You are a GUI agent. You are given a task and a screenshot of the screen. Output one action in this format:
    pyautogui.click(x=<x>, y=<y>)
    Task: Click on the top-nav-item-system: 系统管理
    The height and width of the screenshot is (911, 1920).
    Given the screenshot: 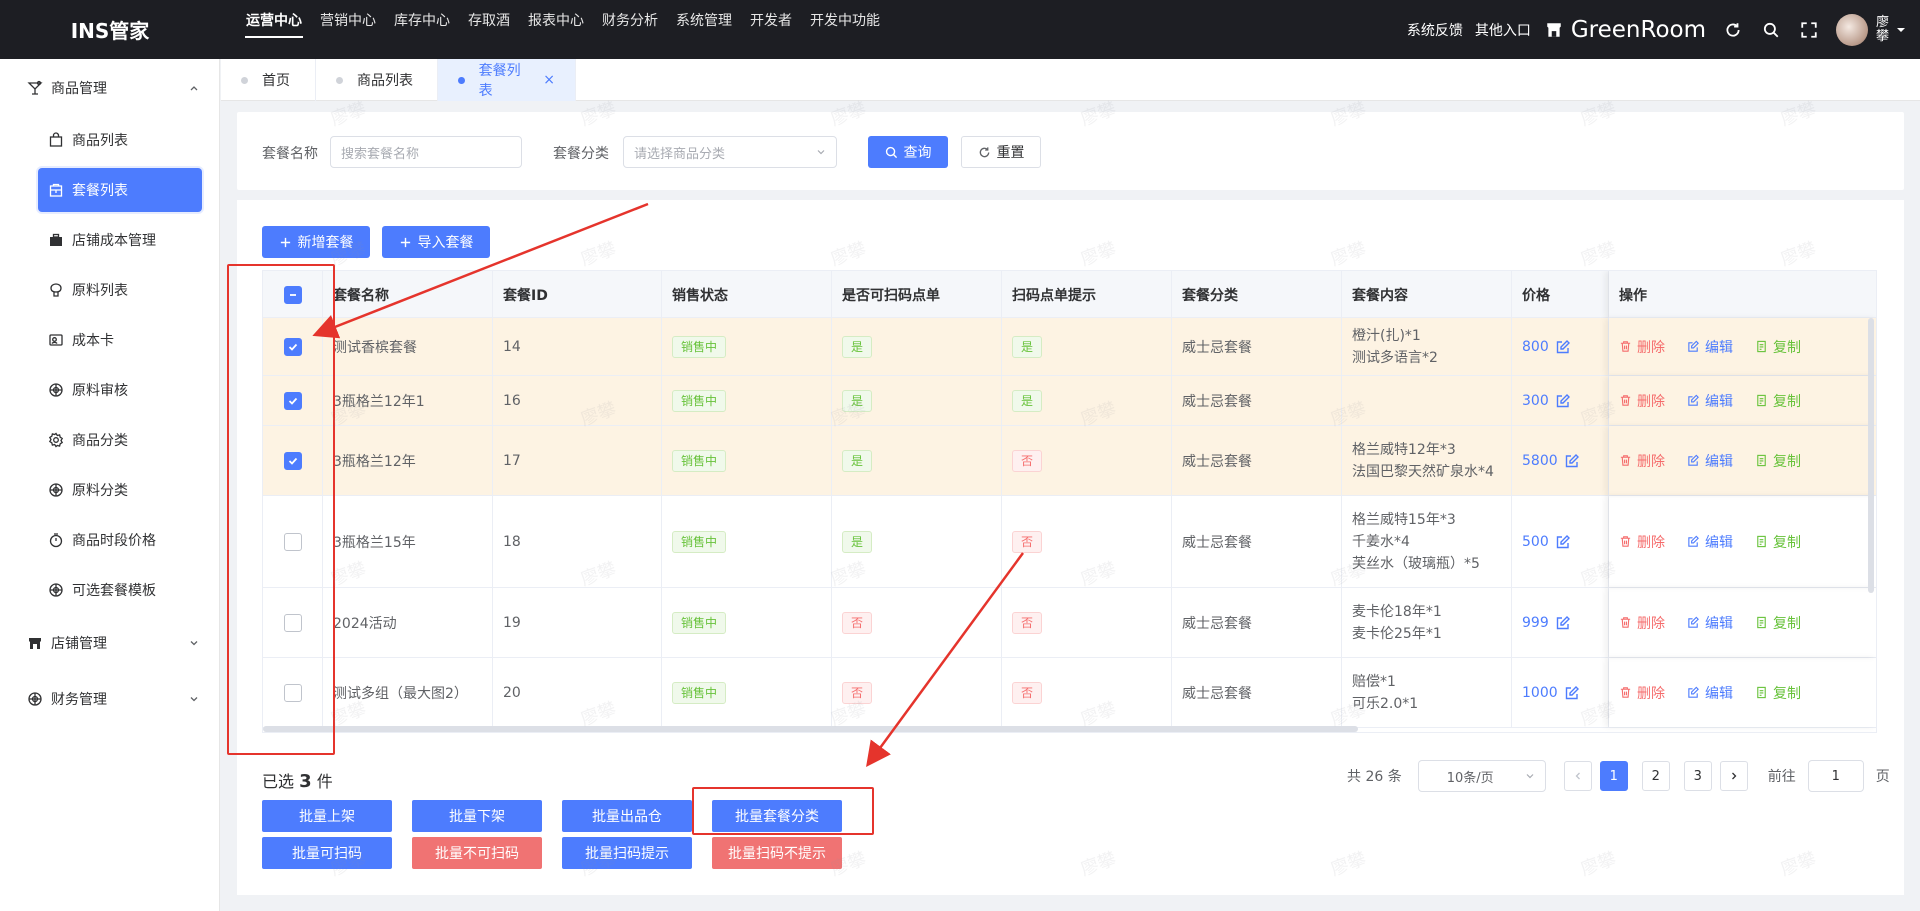 What is the action you would take?
    pyautogui.click(x=704, y=20)
    